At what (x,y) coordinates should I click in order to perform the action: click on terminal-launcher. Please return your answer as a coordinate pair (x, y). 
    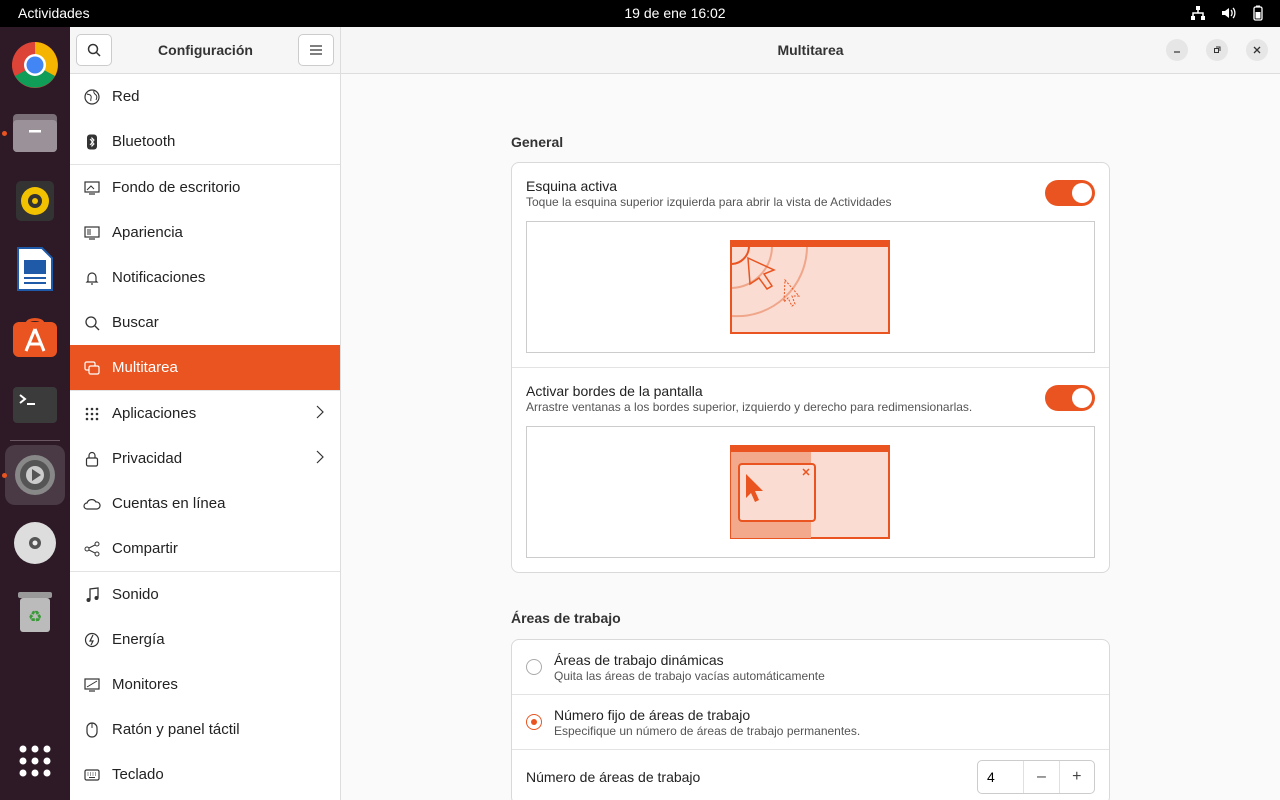
    Looking at the image, I should click on (35, 405).